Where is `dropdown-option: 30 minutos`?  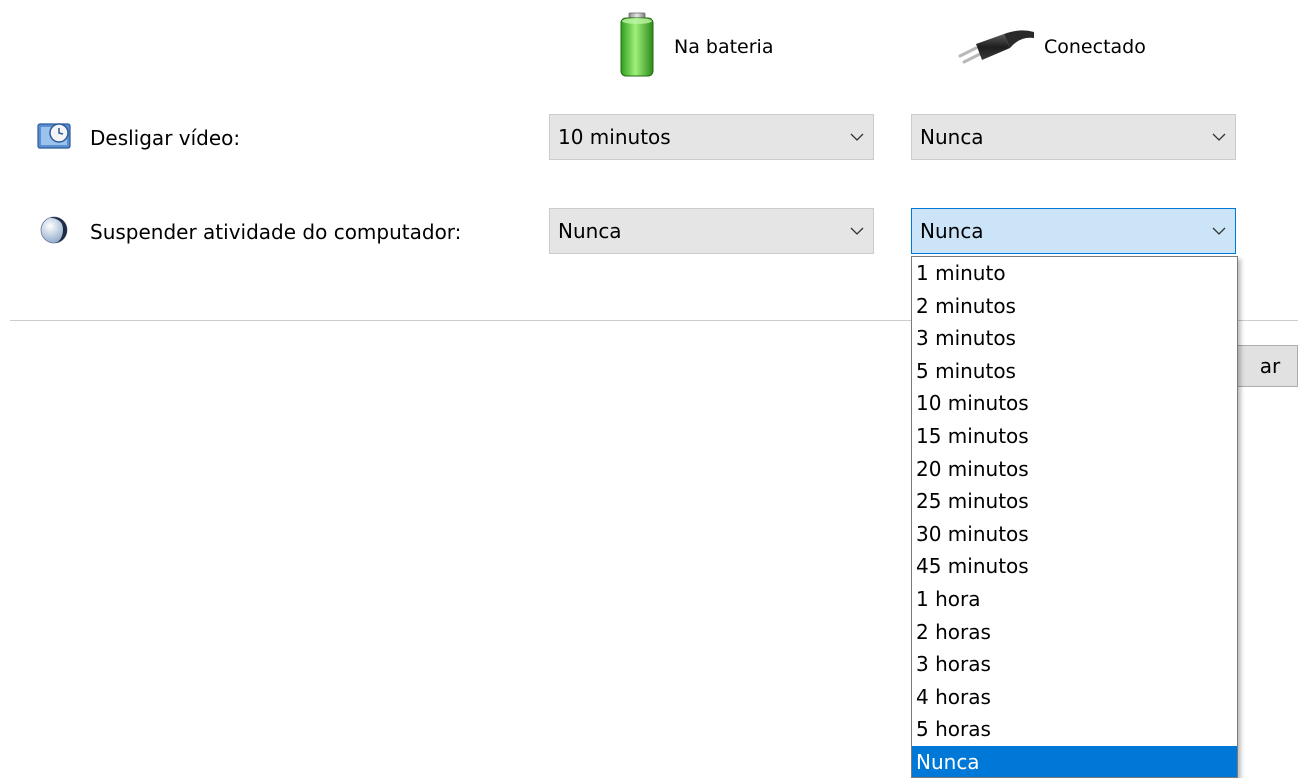 dropdown-option: 30 minutos is located at coordinates (1074, 534).